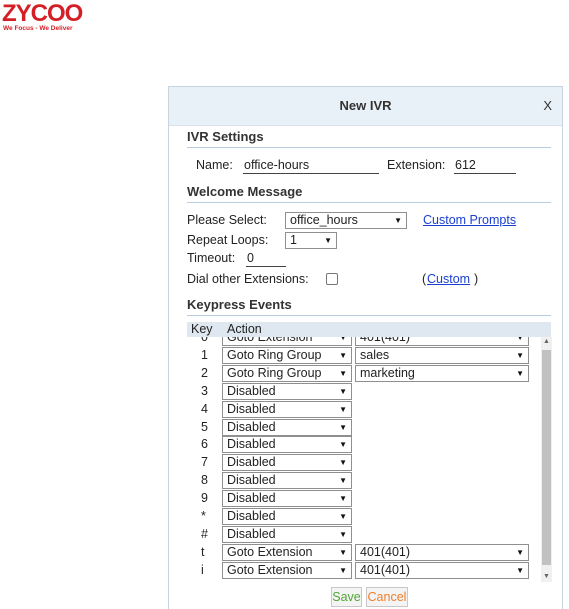  Describe the element at coordinates (364, 499) in the screenshot. I see `keypress-row: 9 Disabled ▼` at that location.